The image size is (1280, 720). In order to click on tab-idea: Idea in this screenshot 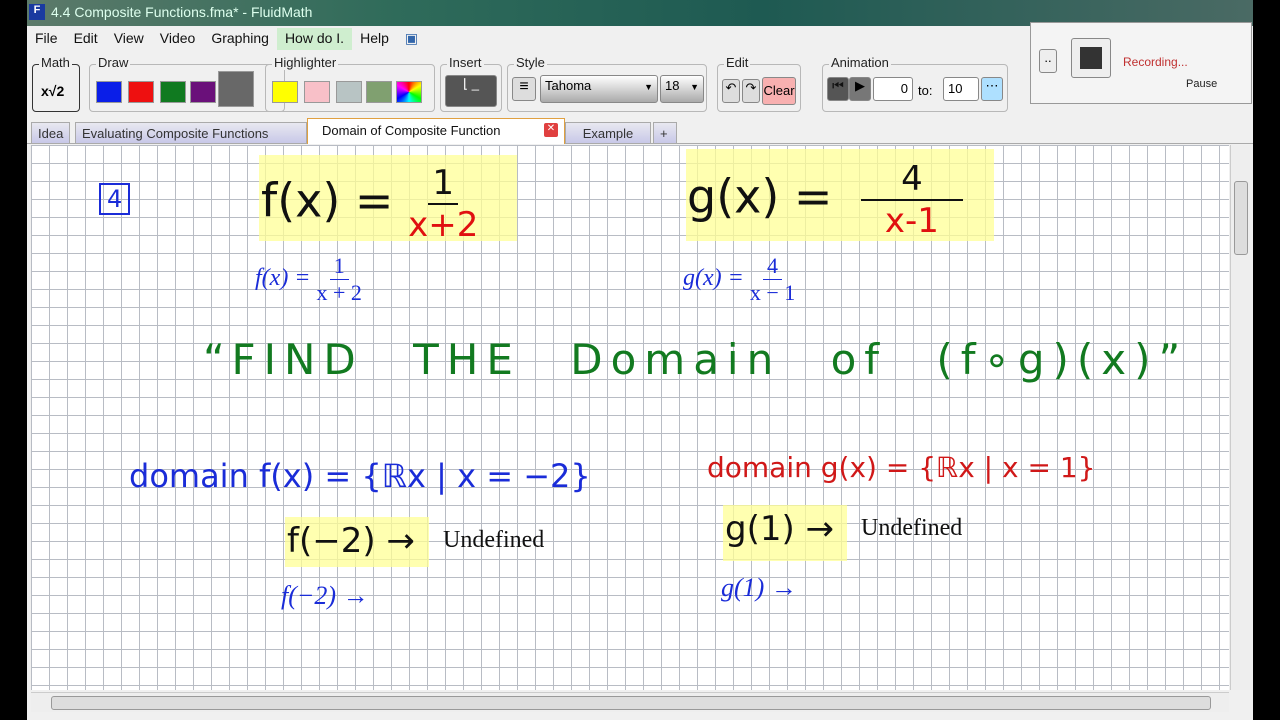, I will do `click(51, 133)`.